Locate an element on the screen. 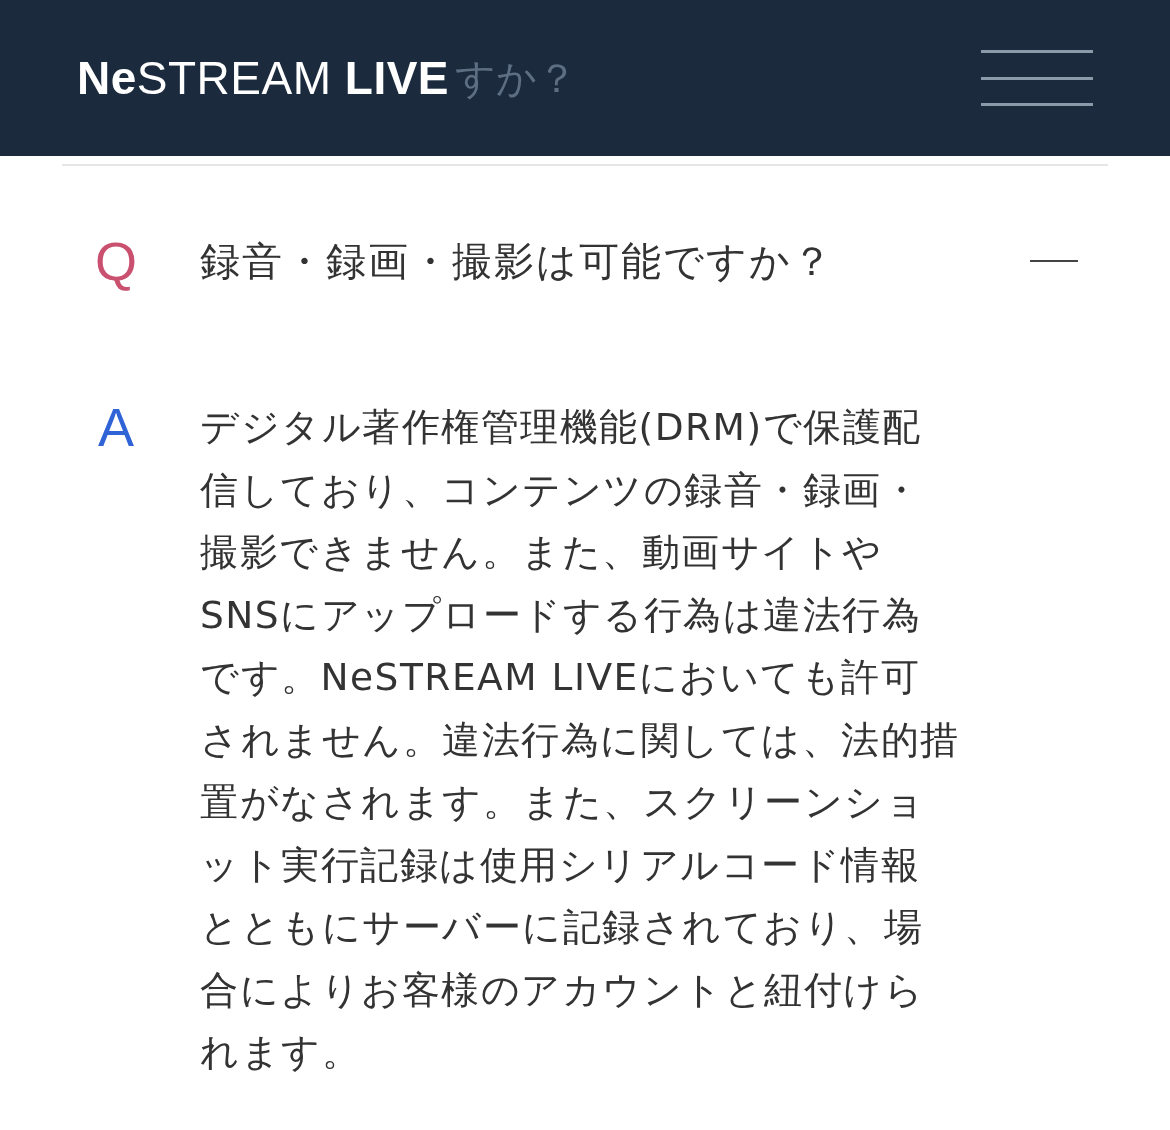  answer-mark: A is located at coordinates (116, 427).